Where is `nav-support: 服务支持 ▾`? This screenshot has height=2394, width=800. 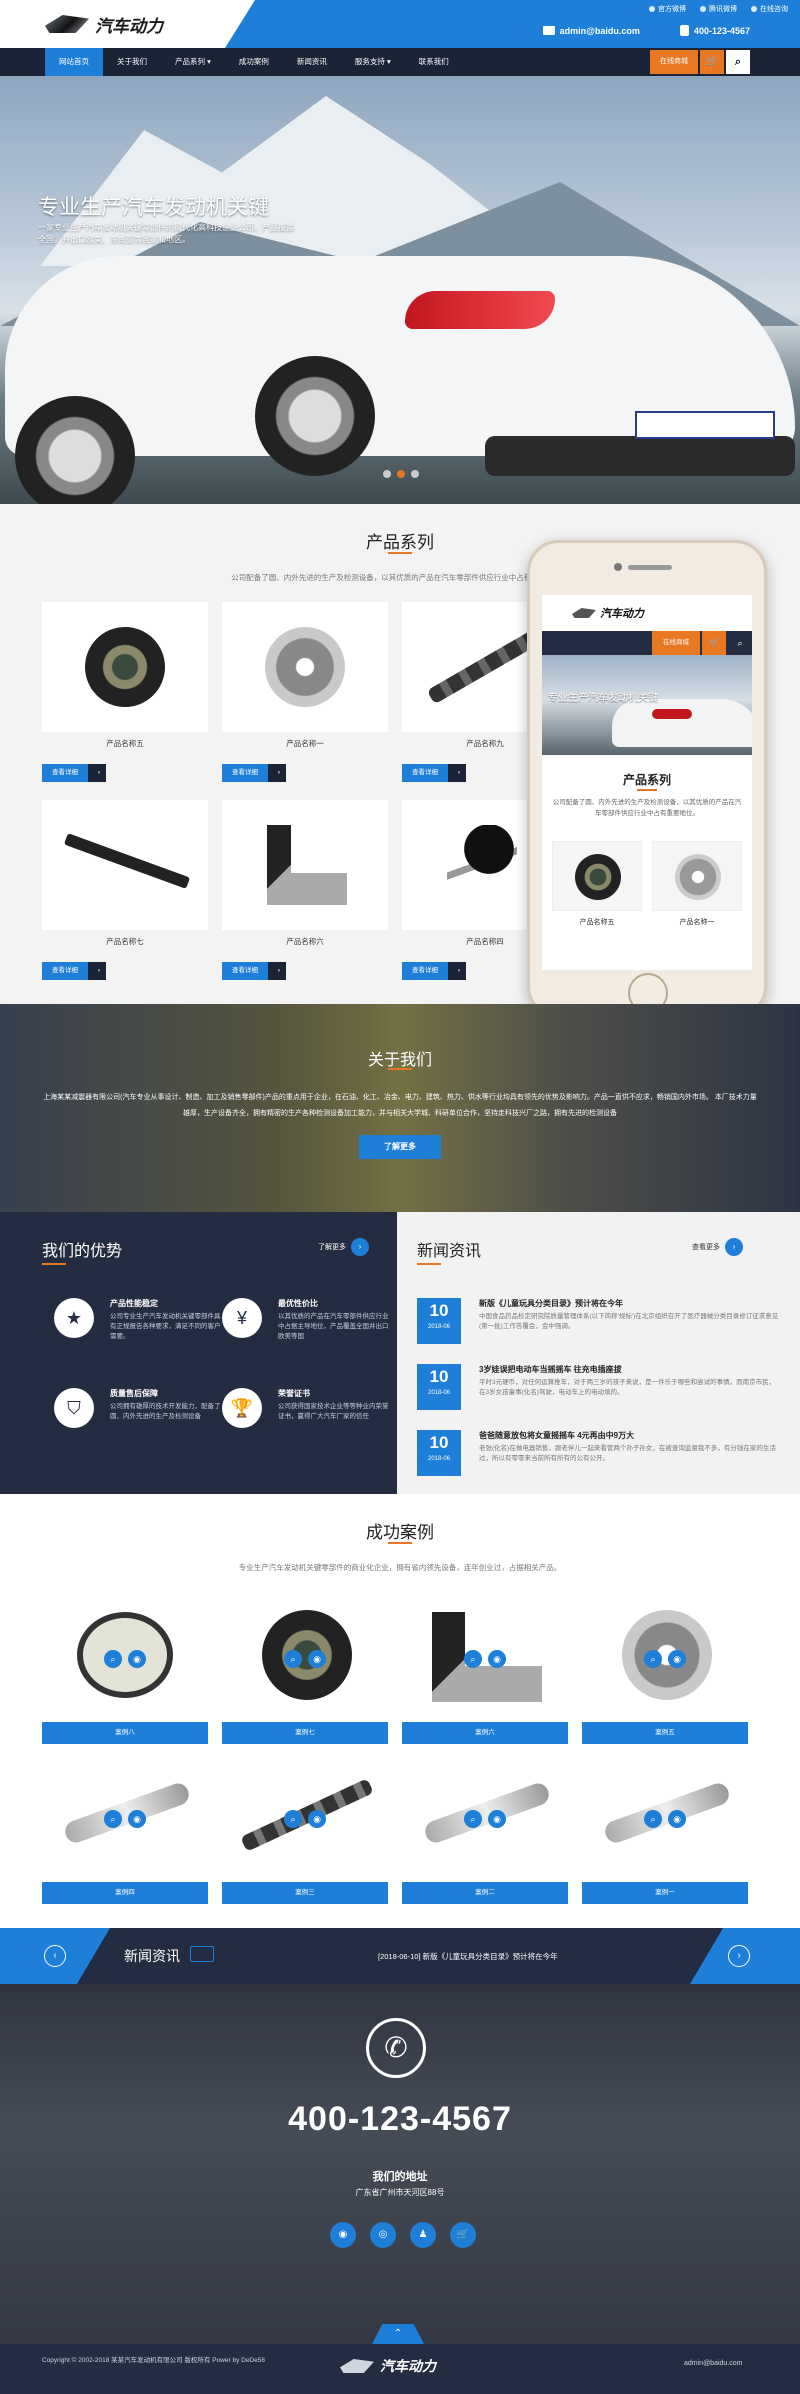
nav-support: 服务支持 ▾ is located at coordinates (373, 62).